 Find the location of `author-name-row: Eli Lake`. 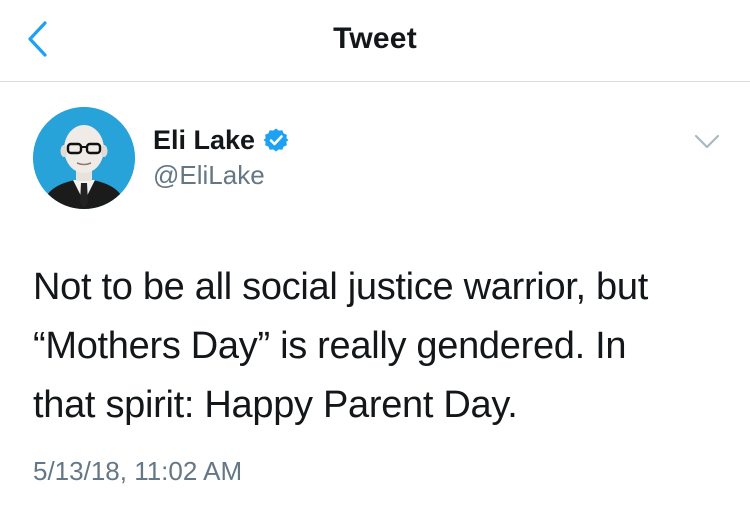

author-name-row: Eli Lake is located at coordinates (221, 140).